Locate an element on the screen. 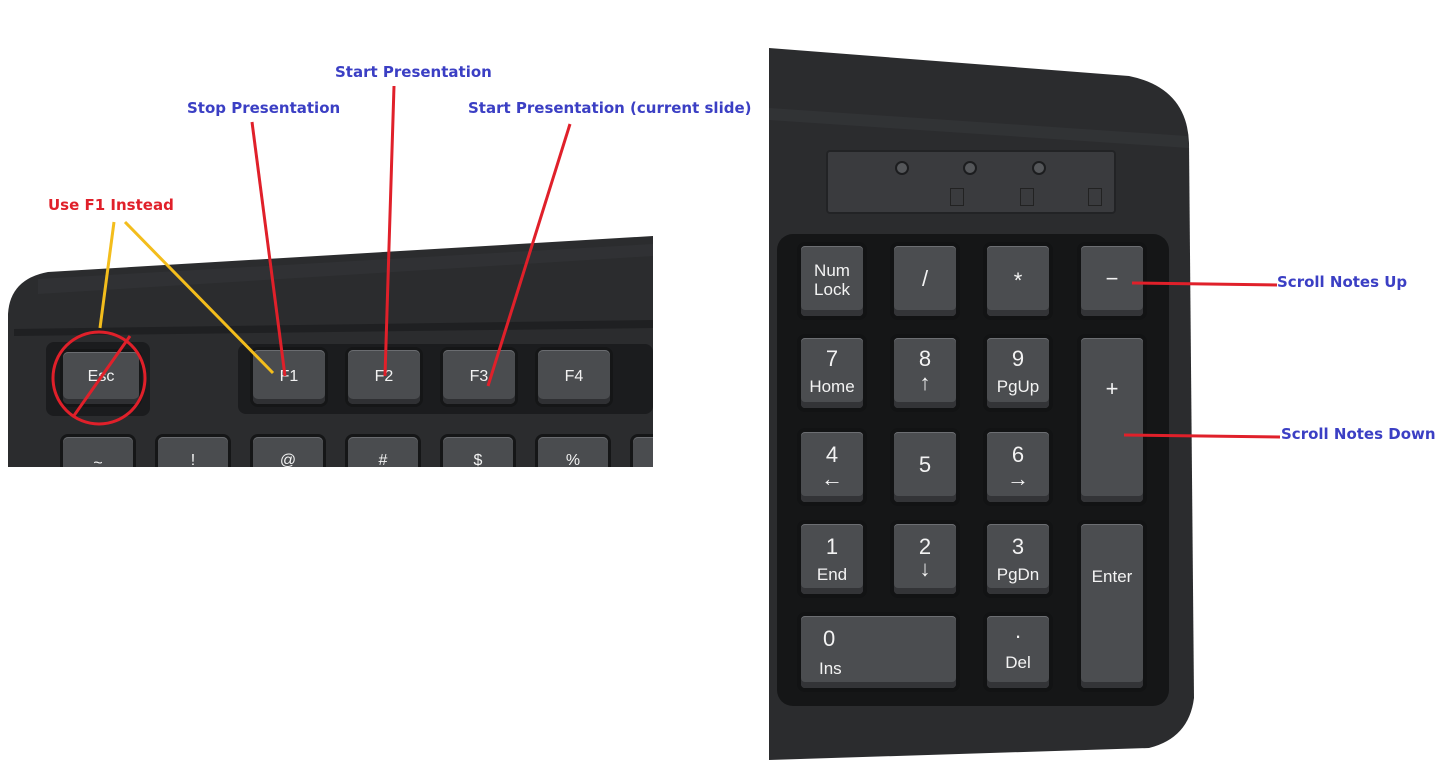 The height and width of the screenshot is (760, 1435). hash-key: # is located at coordinates (383, 452).